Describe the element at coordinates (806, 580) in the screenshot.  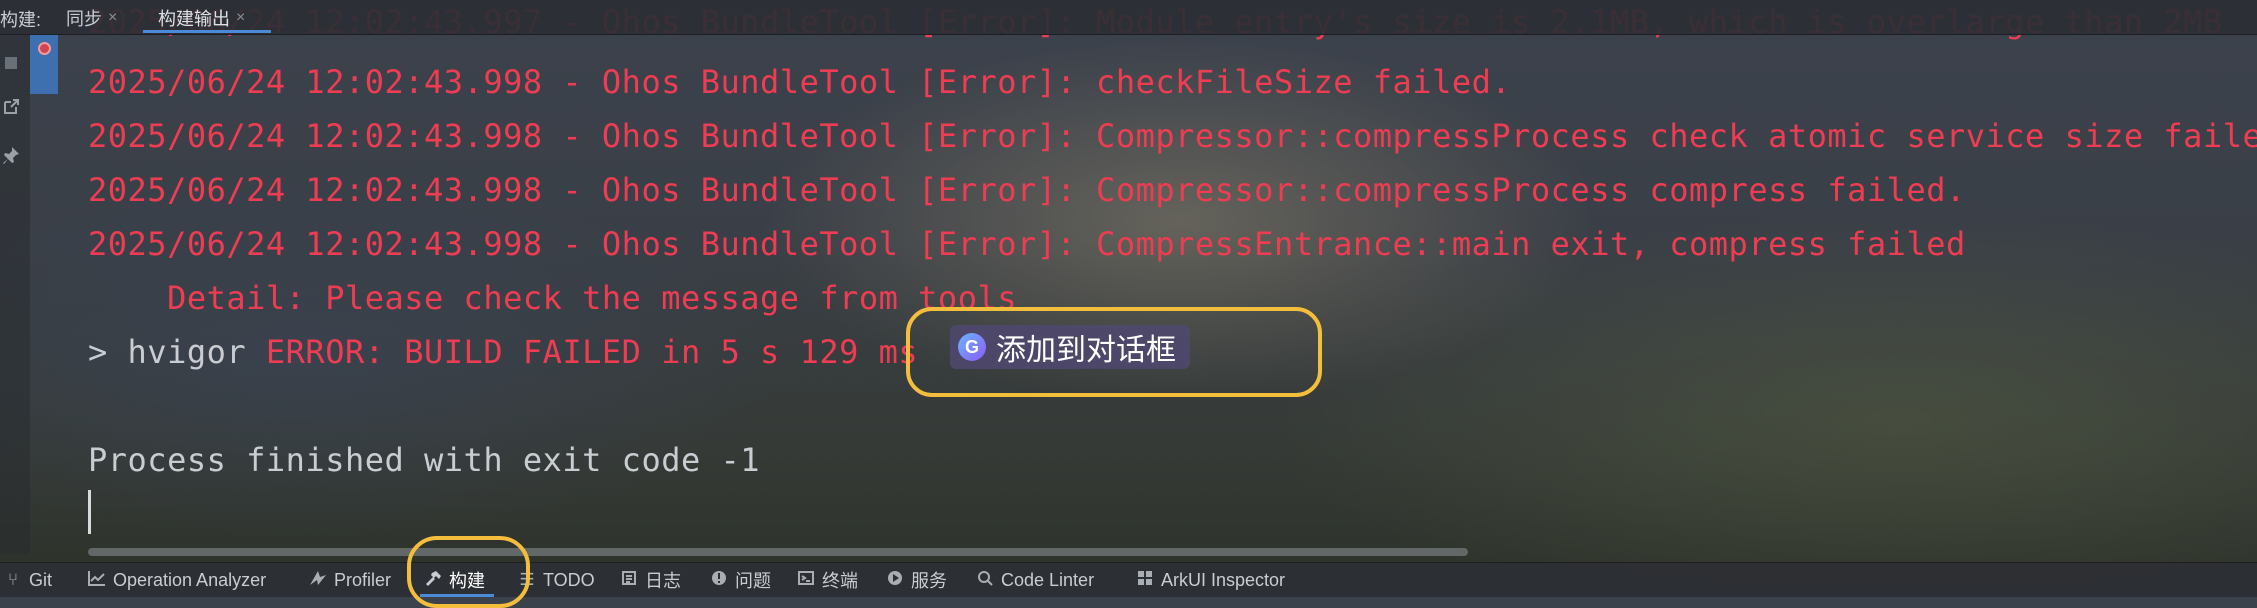
I see `terminal-icon` at that location.